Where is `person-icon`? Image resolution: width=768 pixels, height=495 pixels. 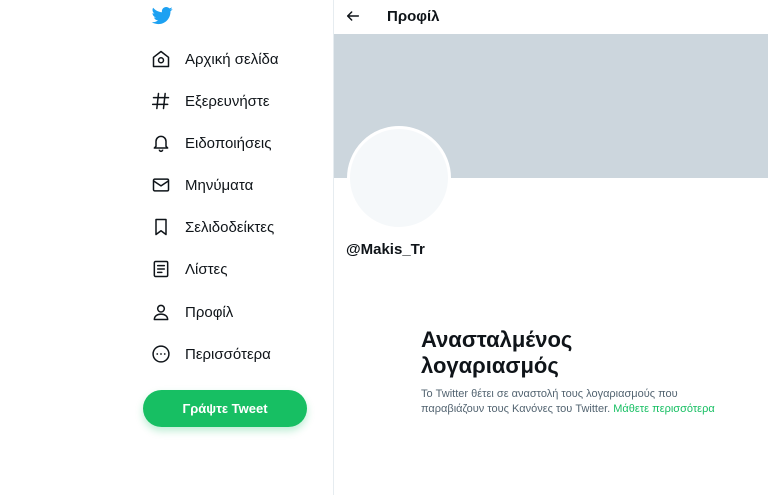 person-icon is located at coordinates (161, 312).